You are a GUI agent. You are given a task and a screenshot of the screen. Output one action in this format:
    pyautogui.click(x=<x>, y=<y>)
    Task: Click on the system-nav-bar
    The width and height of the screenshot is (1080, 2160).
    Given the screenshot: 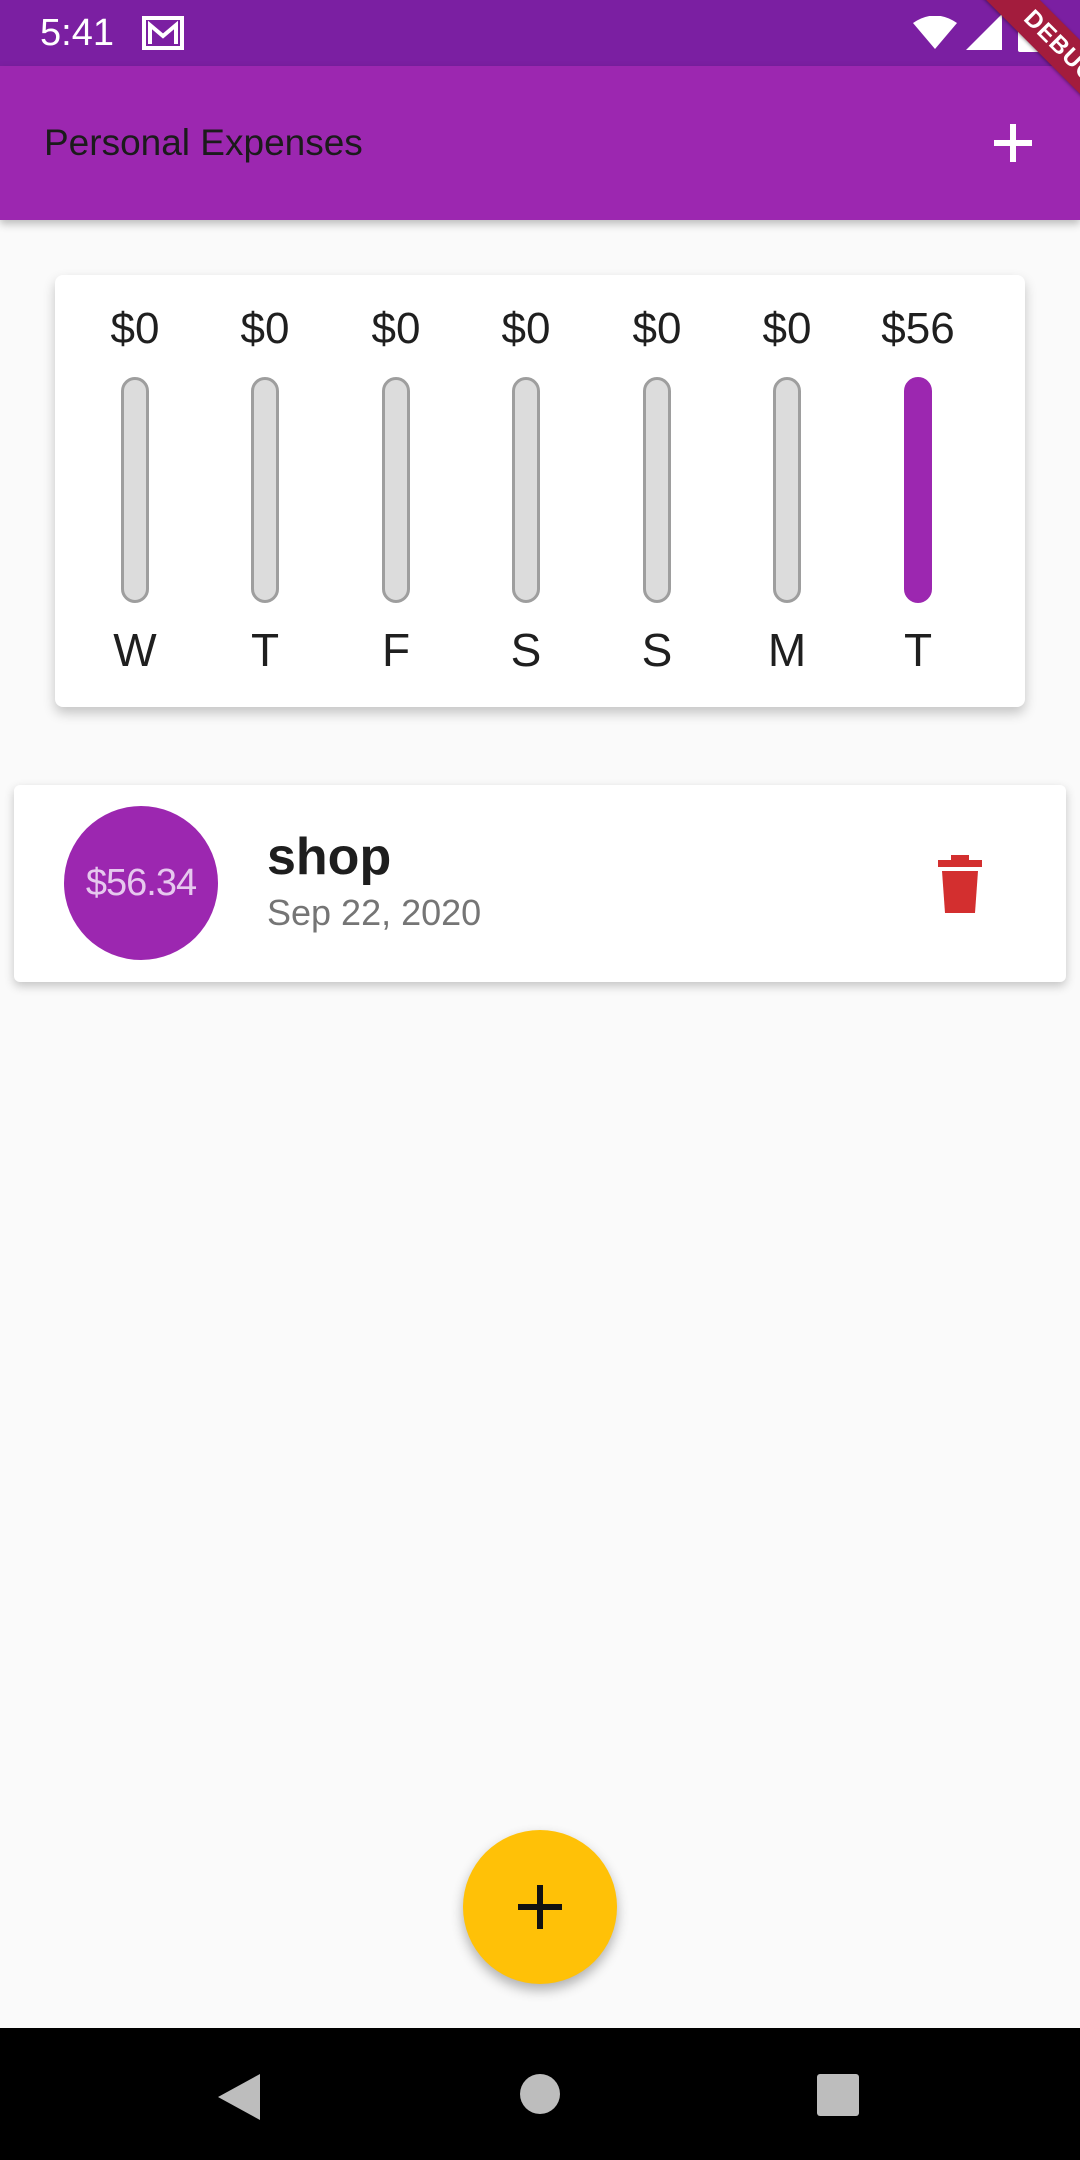 What is the action you would take?
    pyautogui.click(x=540, y=2094)
    